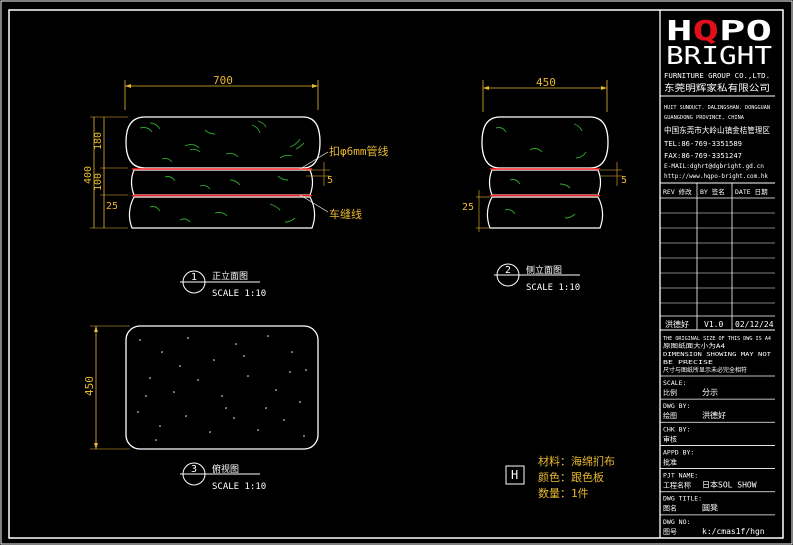 This screenshot has height=545, width=793. Describe the element at coordinates (670, 461) in the screenshot. I see `title-block-label-cn: 批准` at that location.